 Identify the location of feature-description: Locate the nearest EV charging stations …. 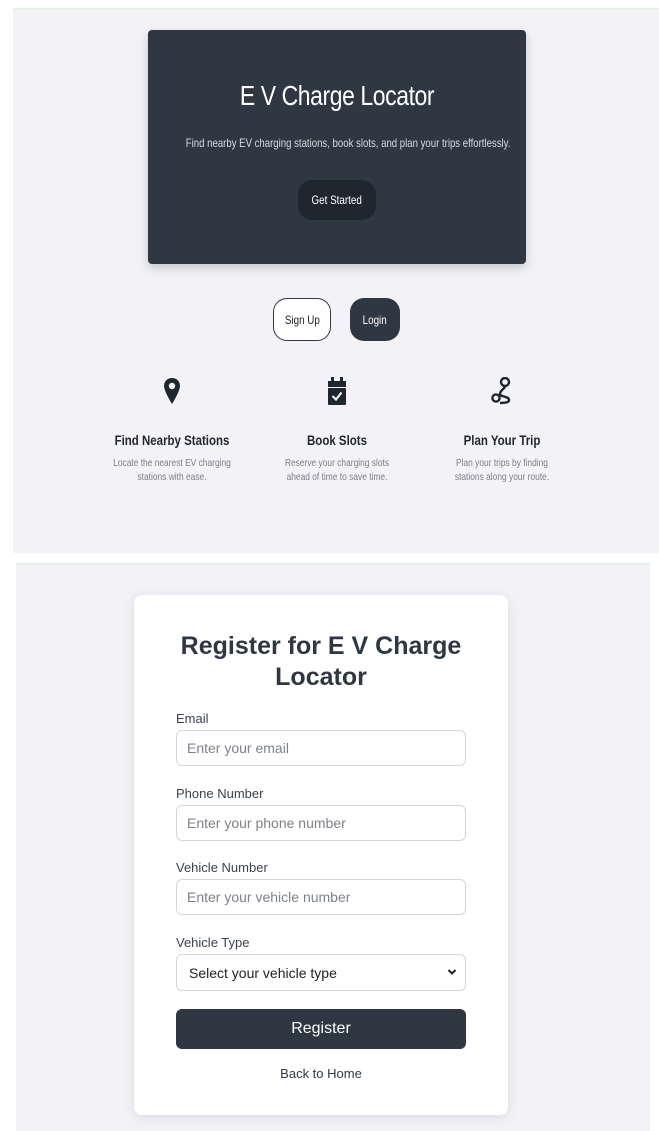
(172, 470).